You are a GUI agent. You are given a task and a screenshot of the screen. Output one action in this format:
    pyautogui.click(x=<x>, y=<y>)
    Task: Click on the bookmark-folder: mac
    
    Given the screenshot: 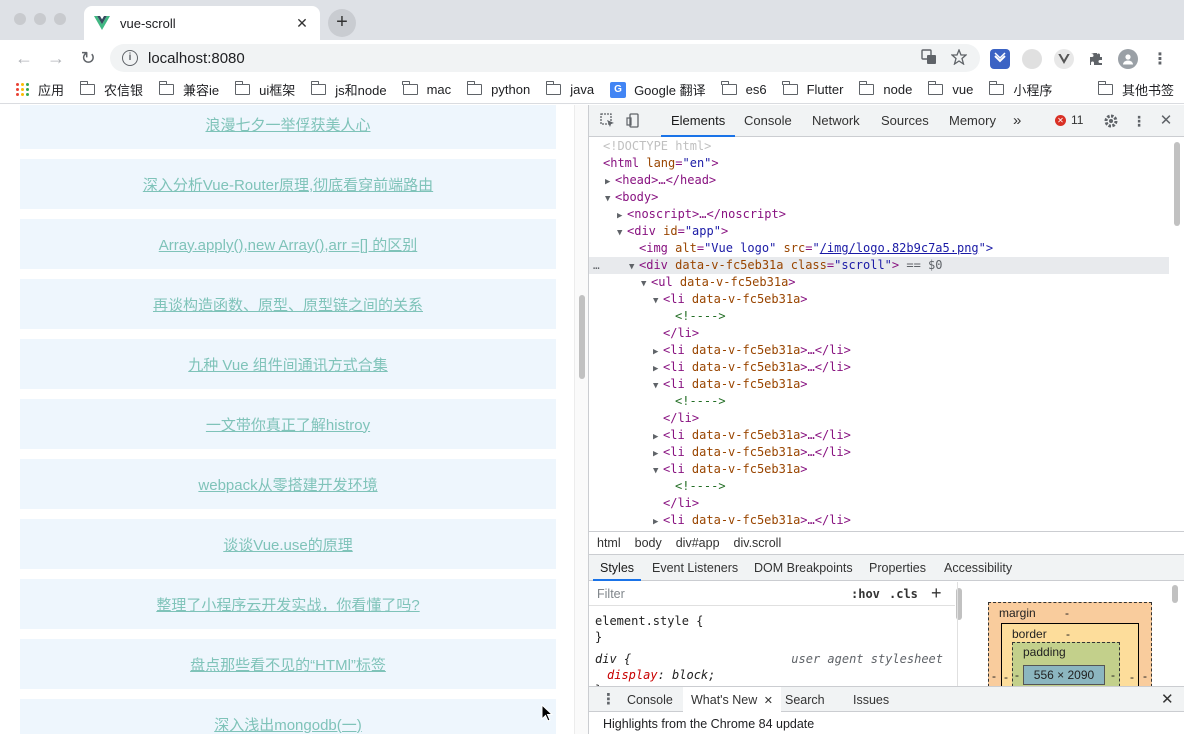 What is the action you would take?
    pyautogui.click(x=426, y=89)
    